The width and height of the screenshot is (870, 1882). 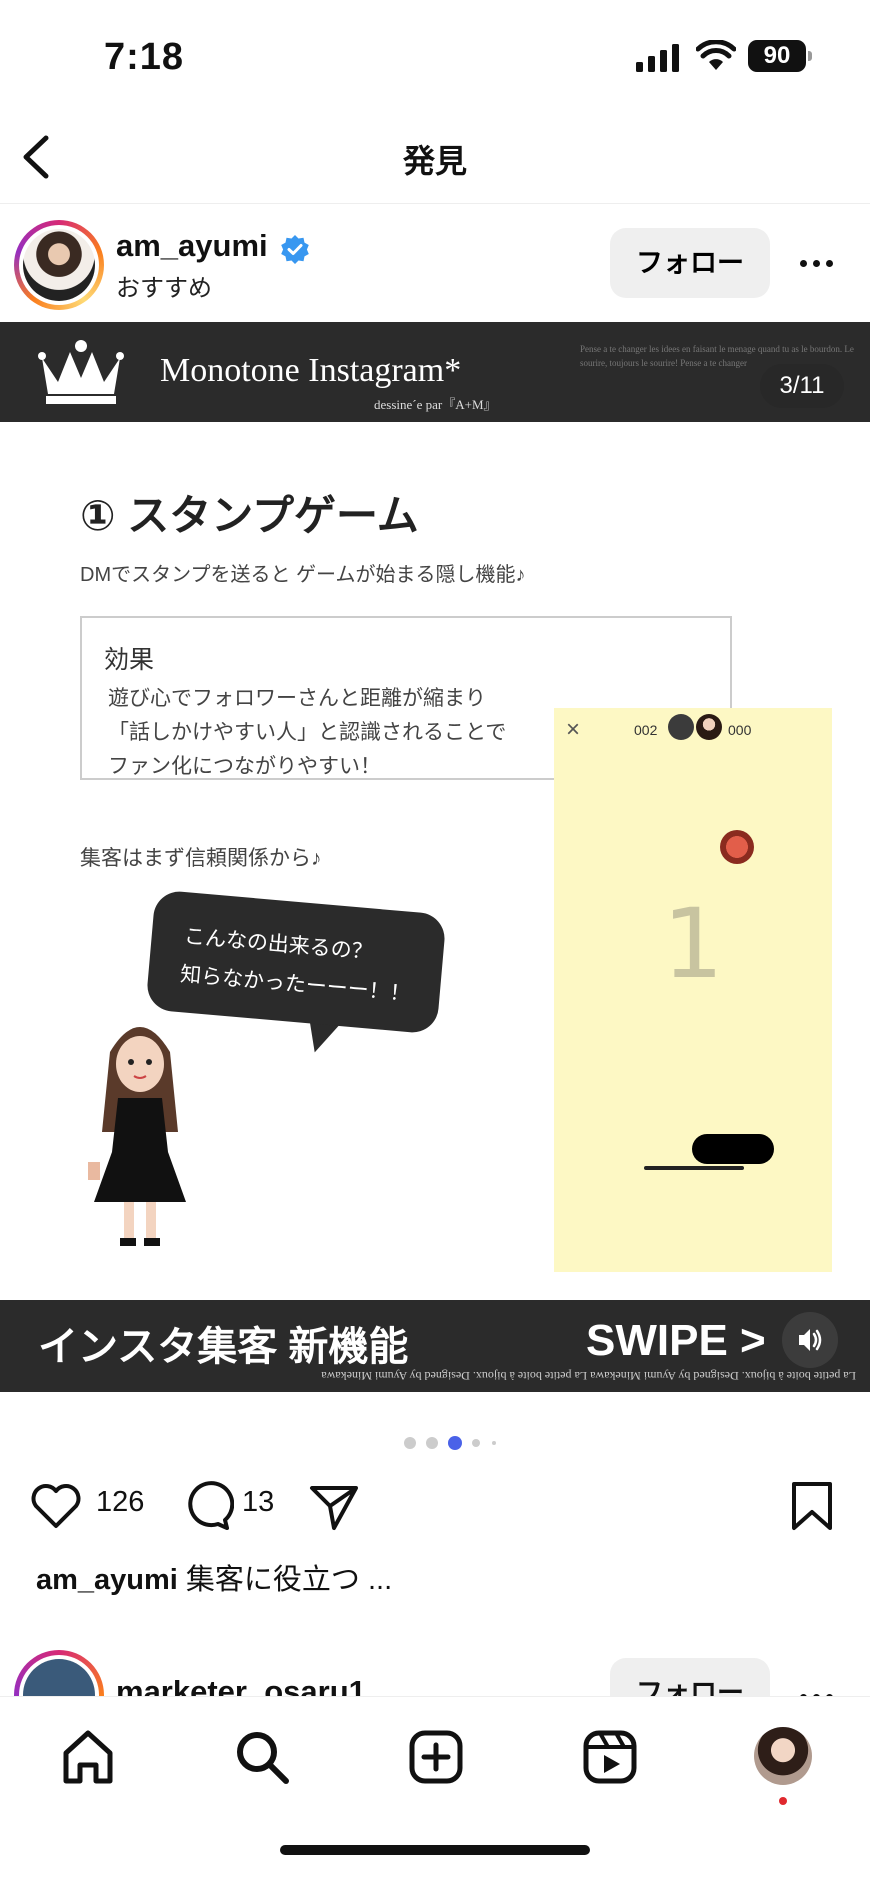 I want to click on bookmark-icon, so click(x=812, y=1506).